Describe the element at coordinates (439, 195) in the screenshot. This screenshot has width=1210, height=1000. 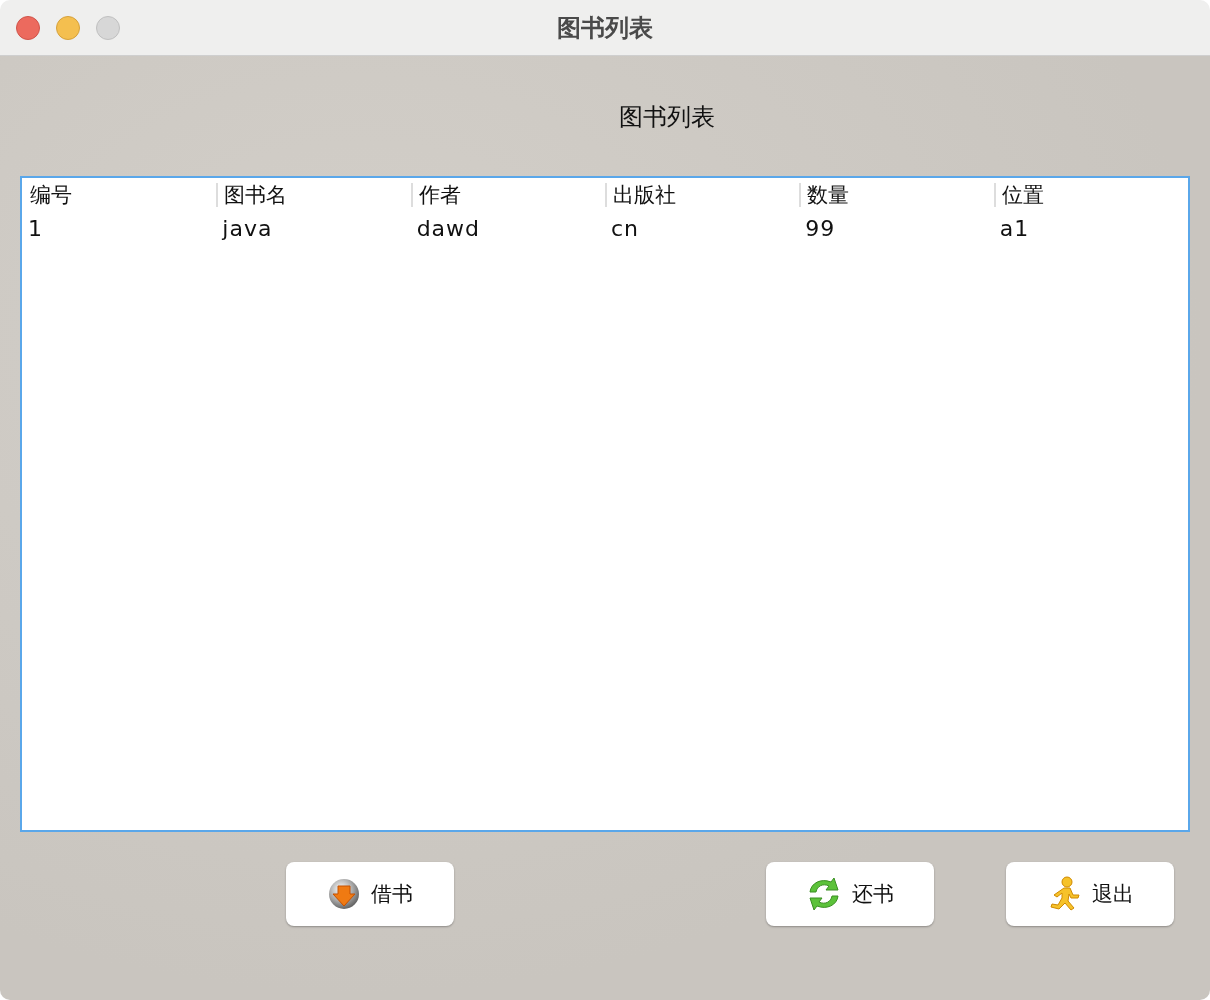
I see `column-header: 作者` at that location.